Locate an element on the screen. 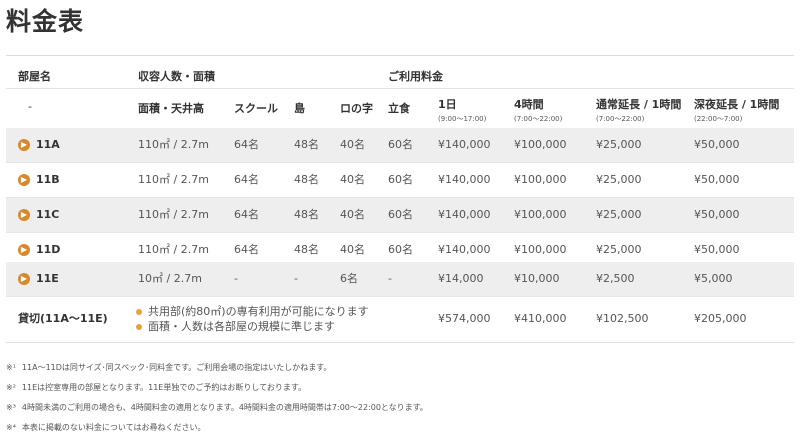 The image size is (800, 447). header-room-placeholder: - is located at coordinates (30, 106).